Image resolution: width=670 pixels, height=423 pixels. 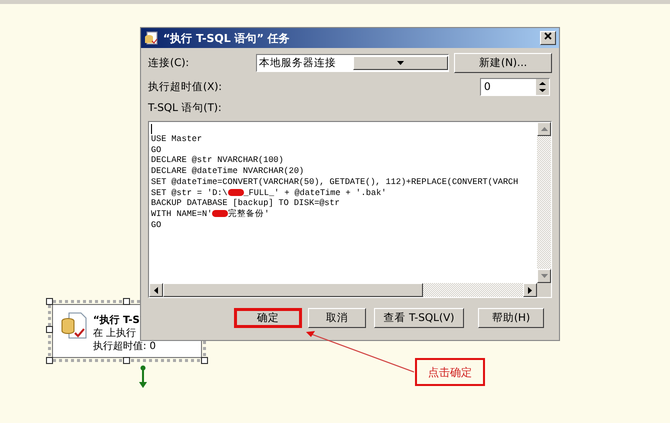 I want to click on timeout-label: 执行超时值(X):, so click(x=185, y=87).